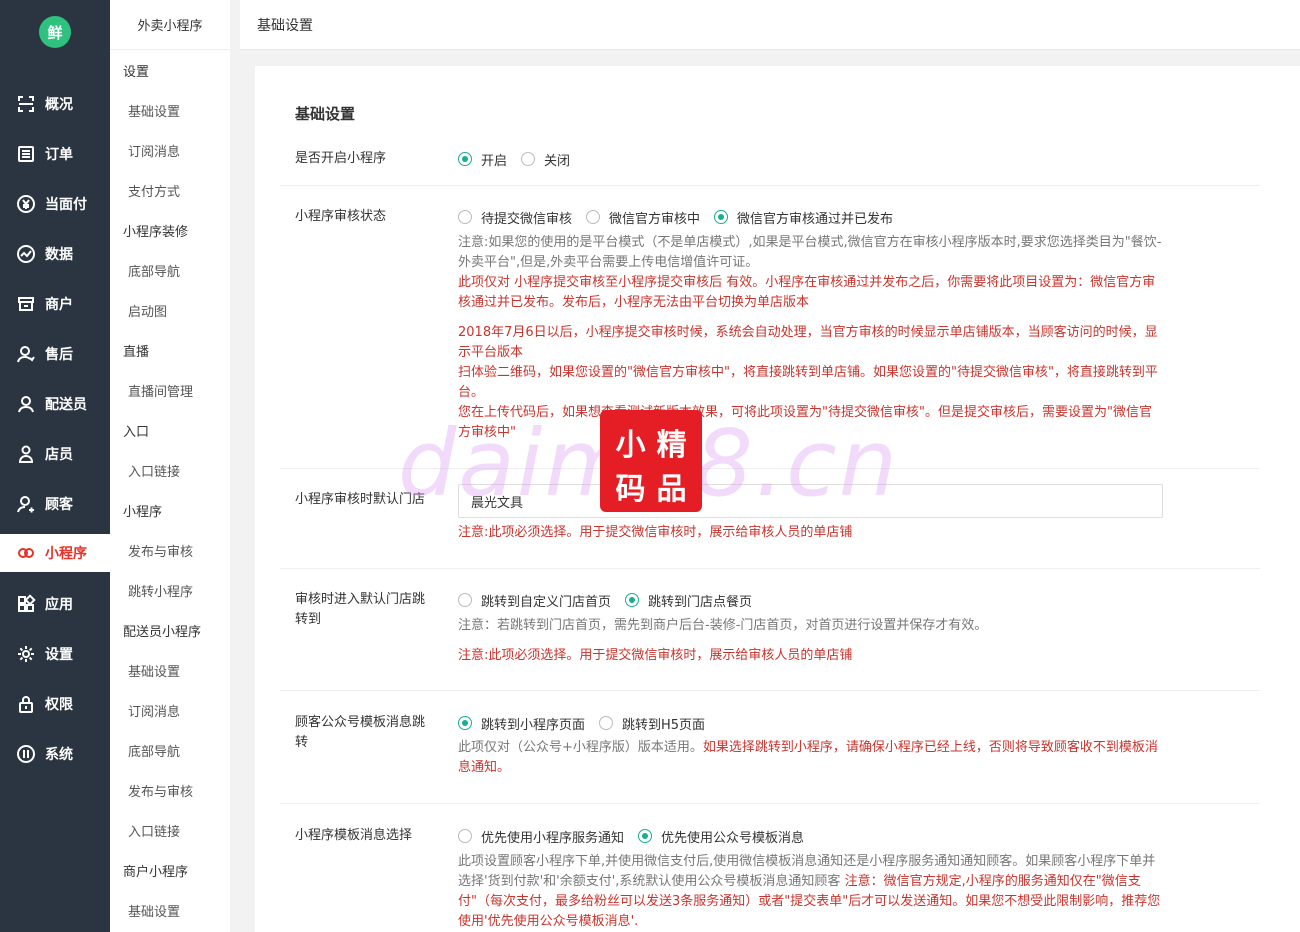  Describe the element at coordinates (59, 255) in the screenshot. I see `nav-item-label: 数据` at that location.